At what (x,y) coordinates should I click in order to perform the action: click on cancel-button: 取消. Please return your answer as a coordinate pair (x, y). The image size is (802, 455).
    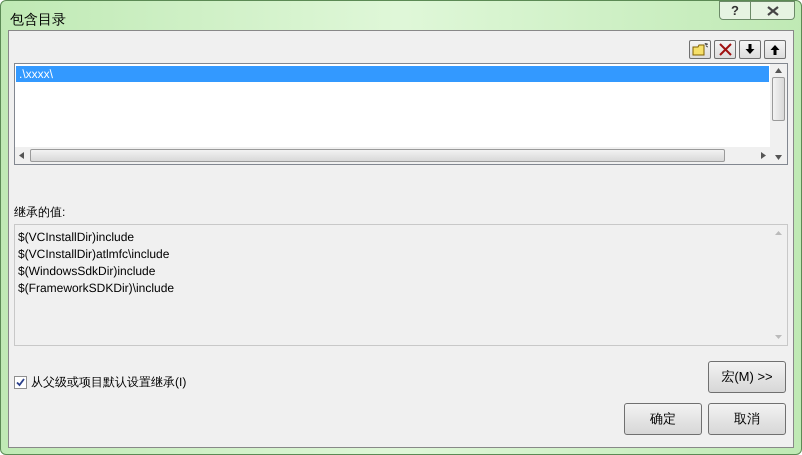
    Looking at the image, I should click on (747, 419).